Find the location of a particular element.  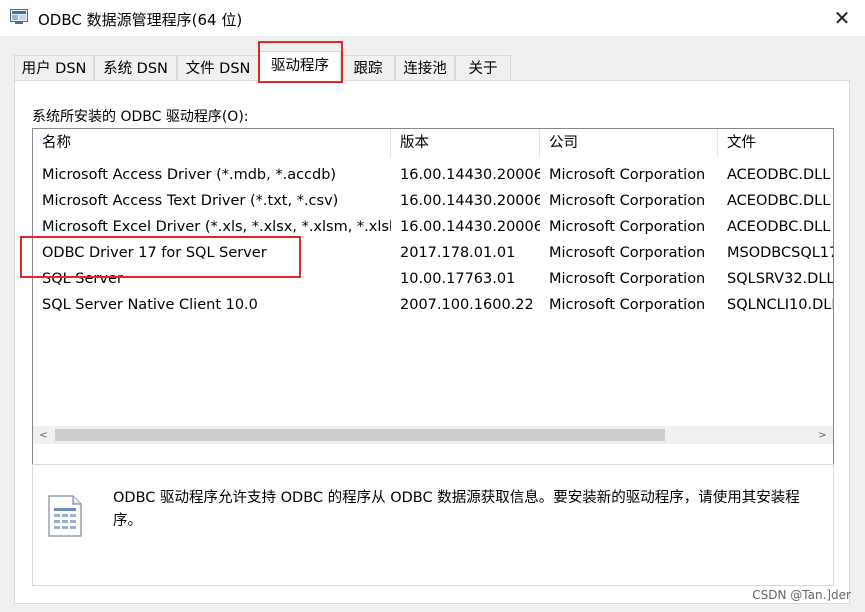

tab-connection-pooling: 连接池 is located at coordinates (425, 68).